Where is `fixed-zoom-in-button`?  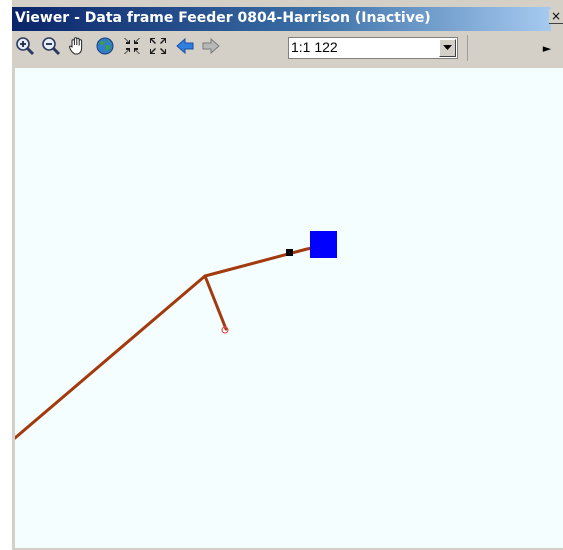 fixed-zoom-in-button is located at coordinates (132, 46).